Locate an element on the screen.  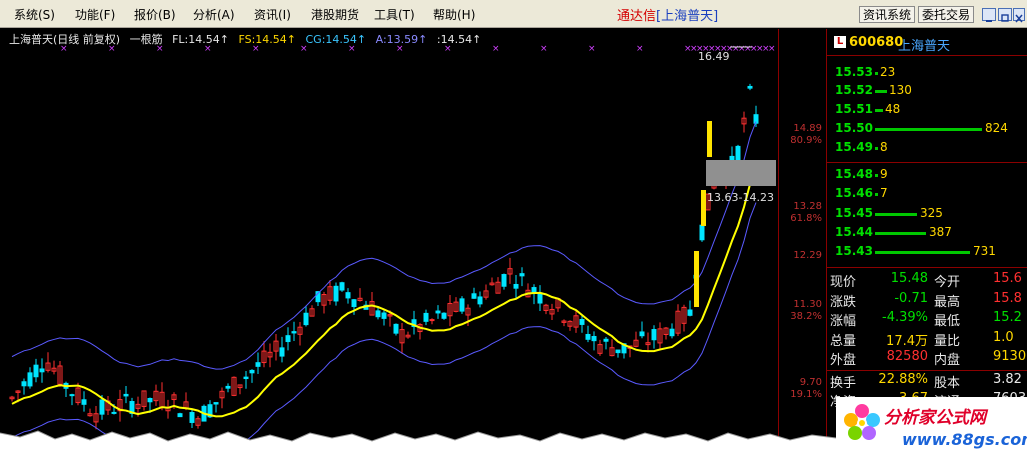
stat-value: 15.6 is located at coordinates (1007, 278).